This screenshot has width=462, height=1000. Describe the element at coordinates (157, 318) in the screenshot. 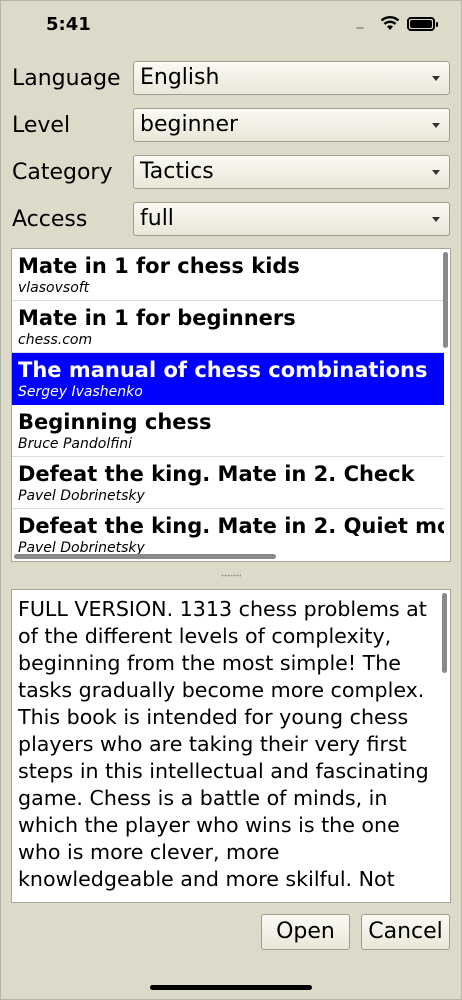

I see `book-title: Mate in 1 for beginners` at that location.